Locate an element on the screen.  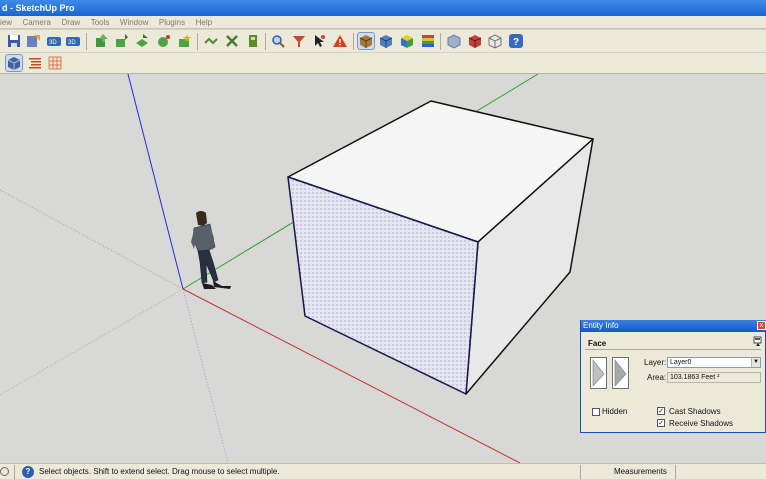
zoom-magnifier-icon is located at coordinates (278, 41).